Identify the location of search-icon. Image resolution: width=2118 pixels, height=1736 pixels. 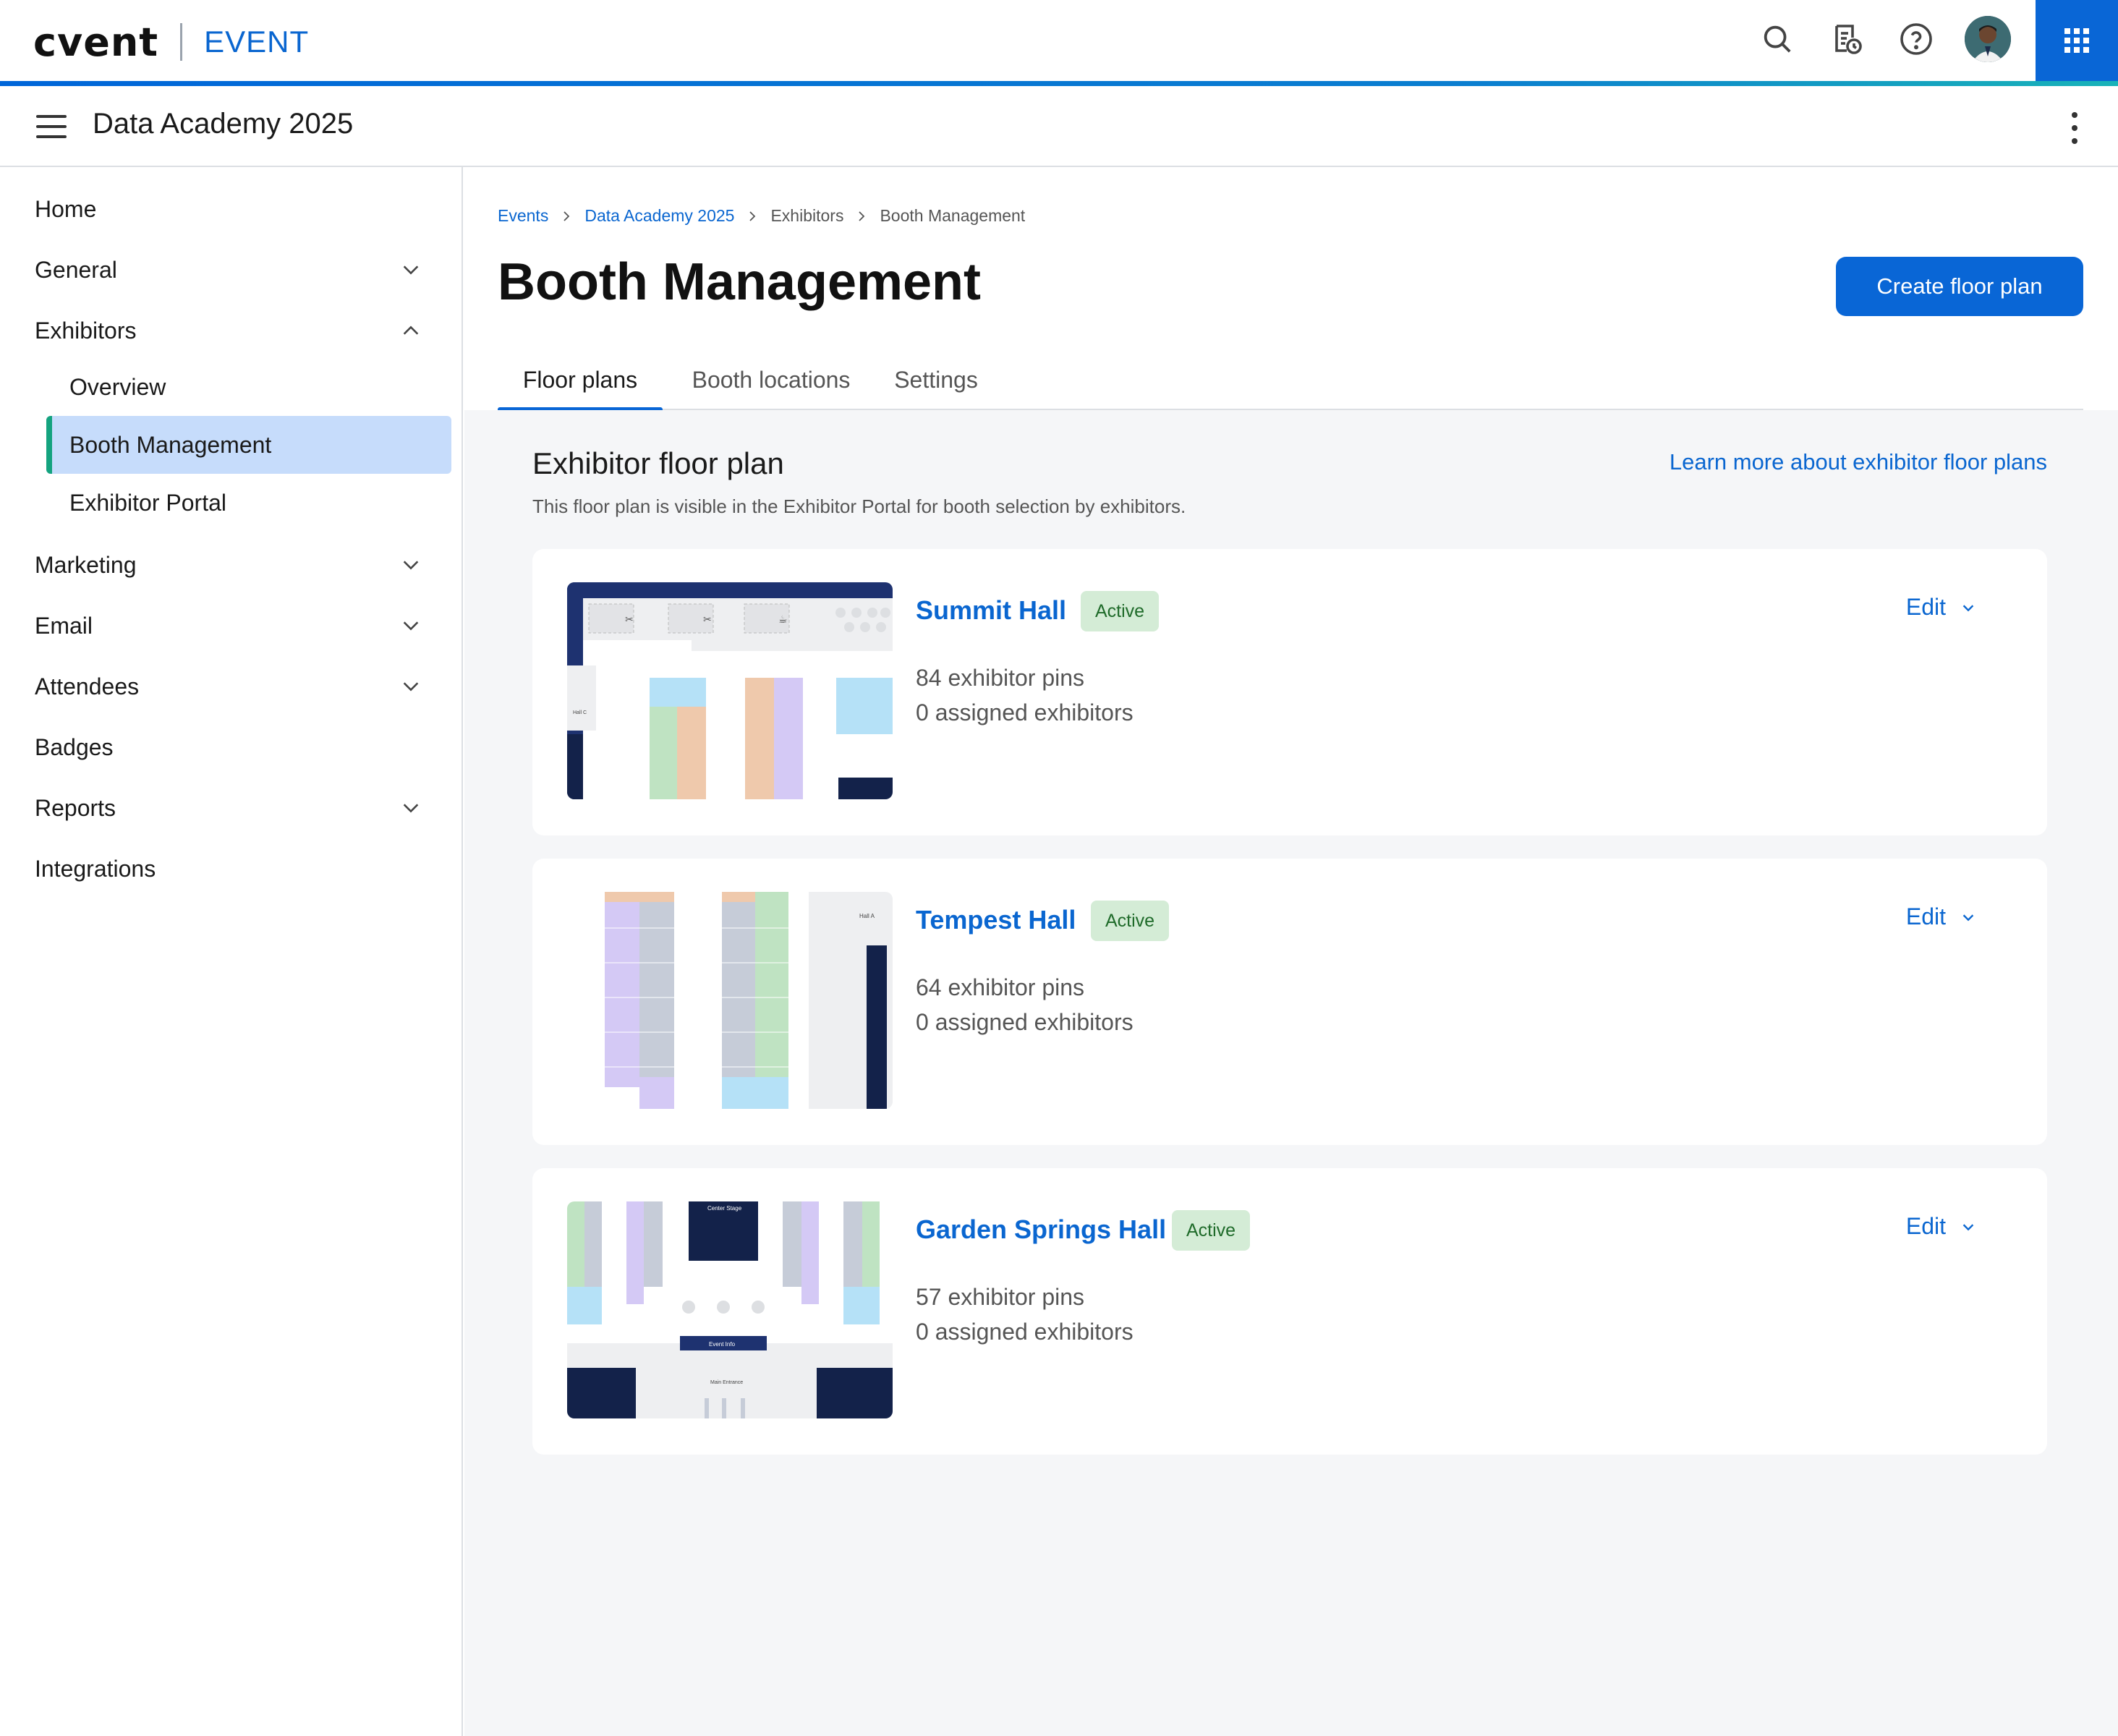
(1777, 39).